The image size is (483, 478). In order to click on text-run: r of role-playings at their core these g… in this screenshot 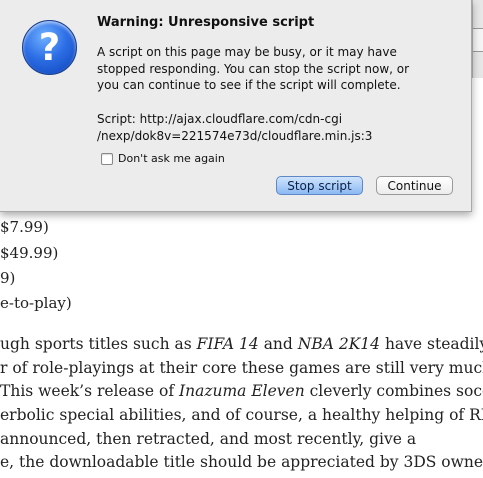, I will do `click(241, 367)`.